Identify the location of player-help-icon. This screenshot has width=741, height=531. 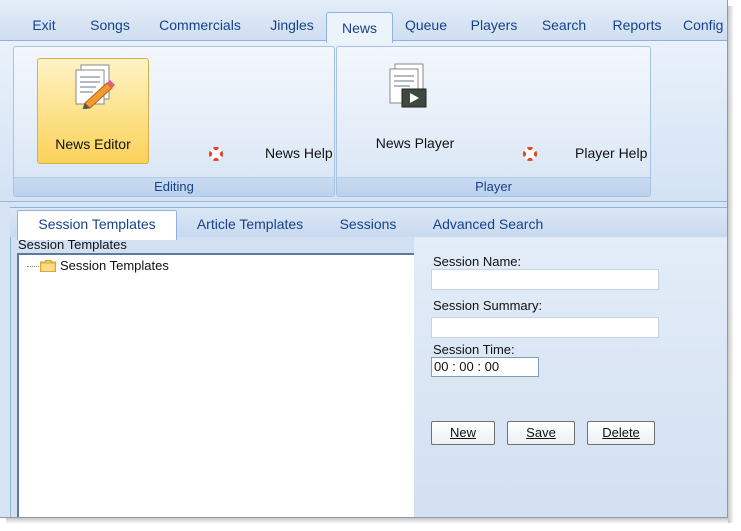
(530, 154).